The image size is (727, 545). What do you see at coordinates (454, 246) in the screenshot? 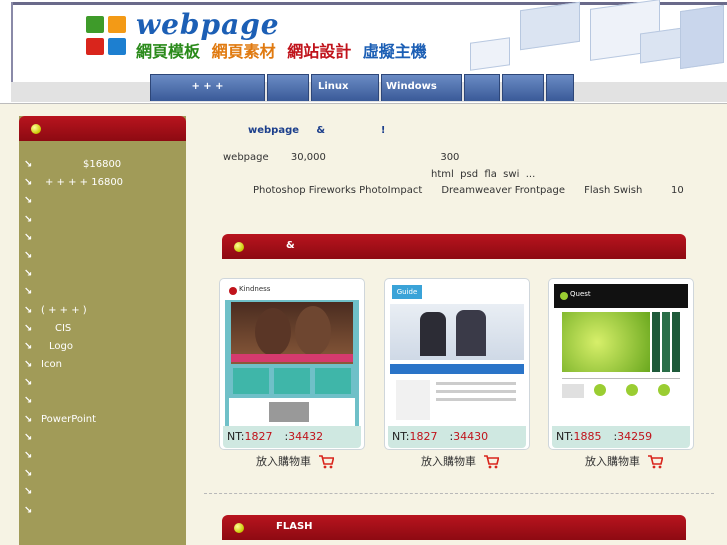
I see `section-header: &` at bounding box center [454, 246].